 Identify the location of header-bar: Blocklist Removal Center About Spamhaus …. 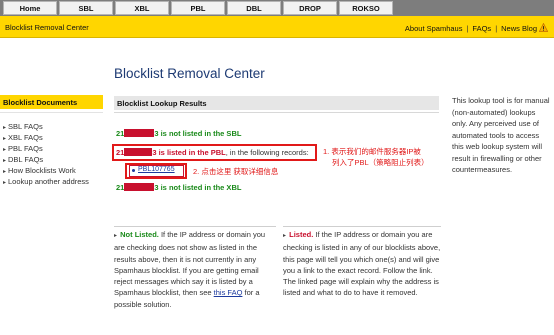
(277, 27).